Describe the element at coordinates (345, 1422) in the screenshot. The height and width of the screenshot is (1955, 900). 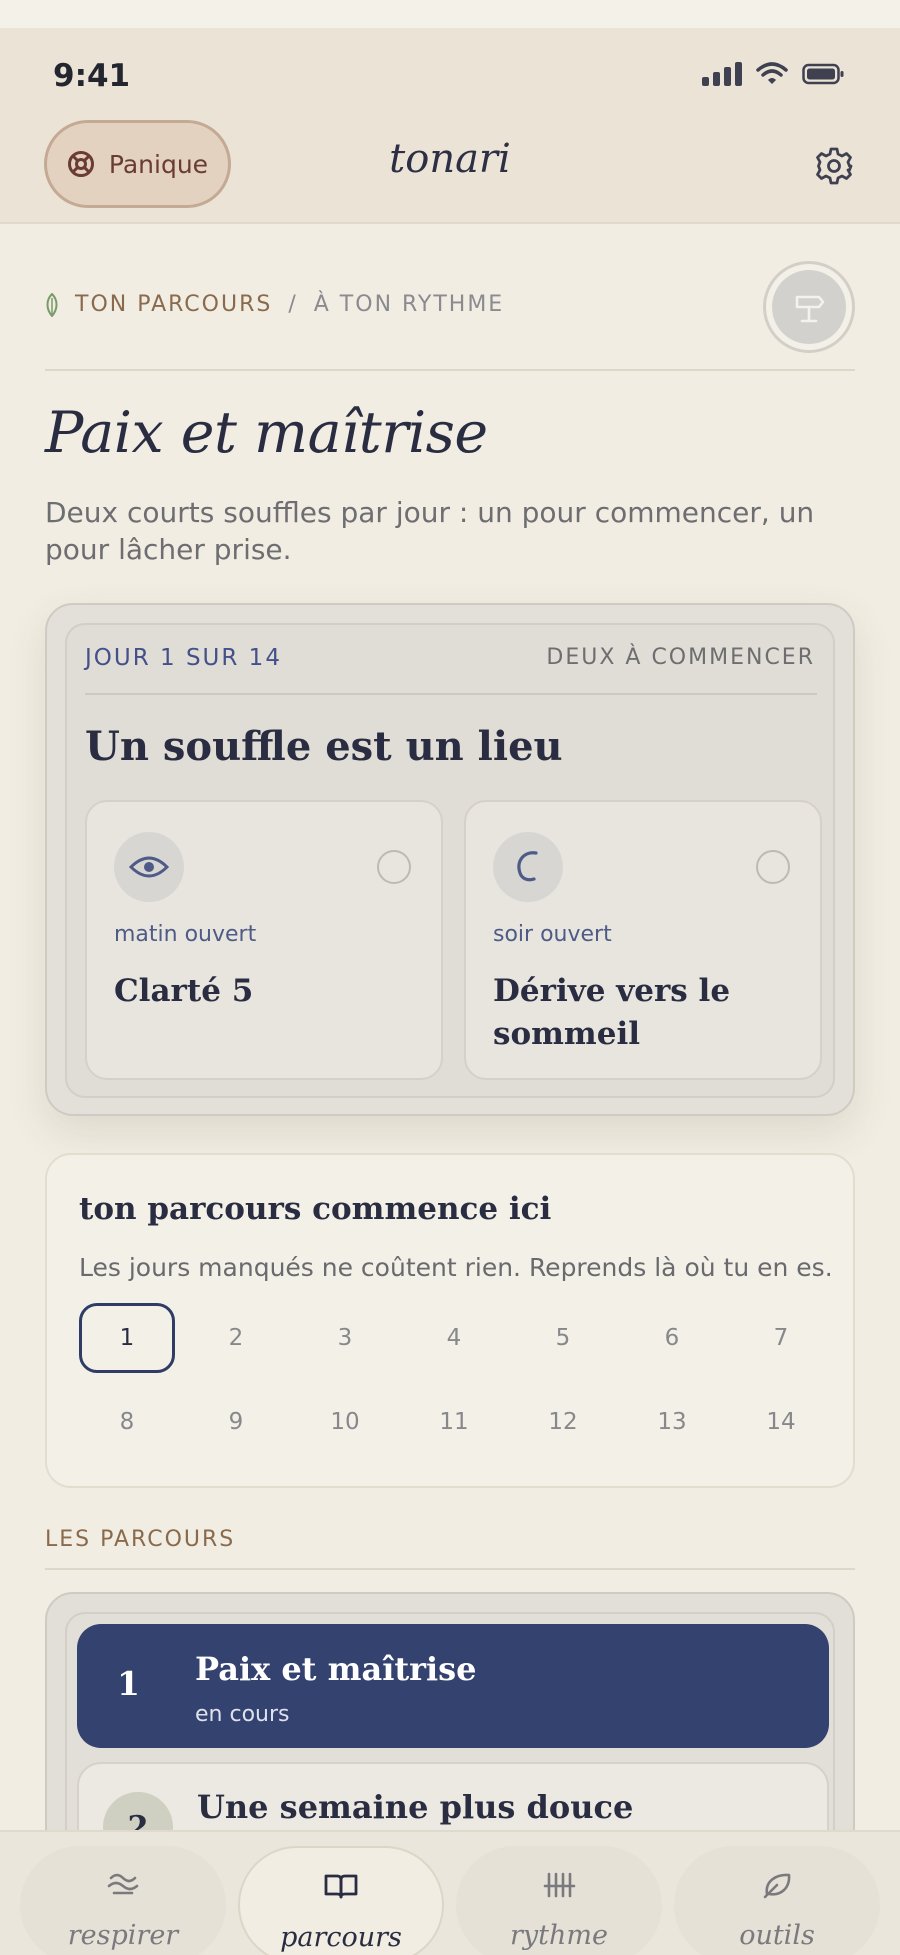
I see `day-cell: 10` at that location.